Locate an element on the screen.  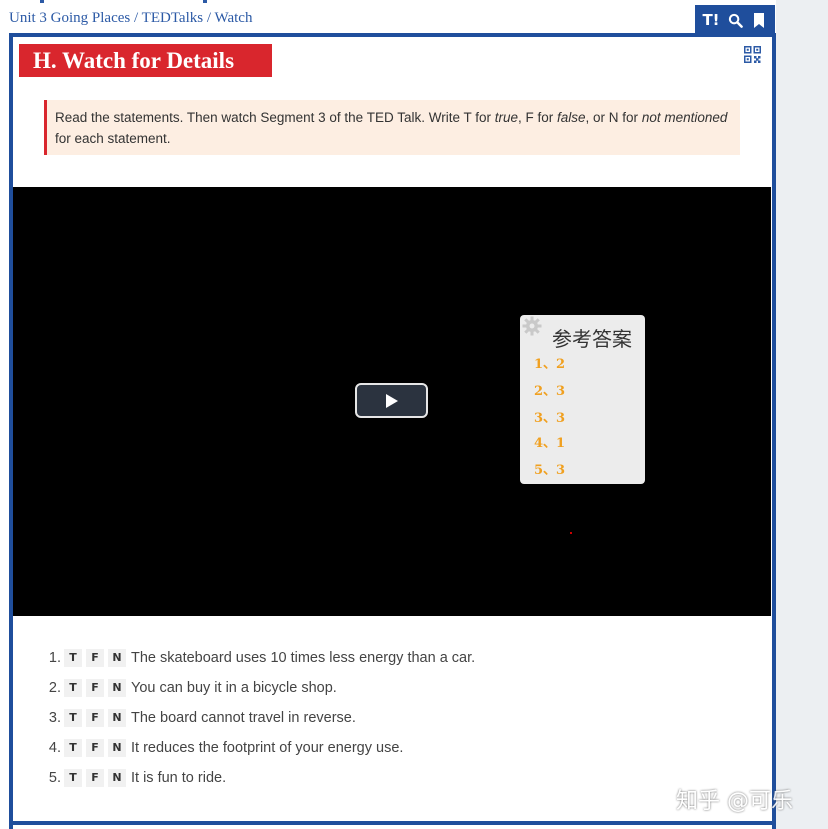
qr-code-icon is located at coordinates (752, 54).